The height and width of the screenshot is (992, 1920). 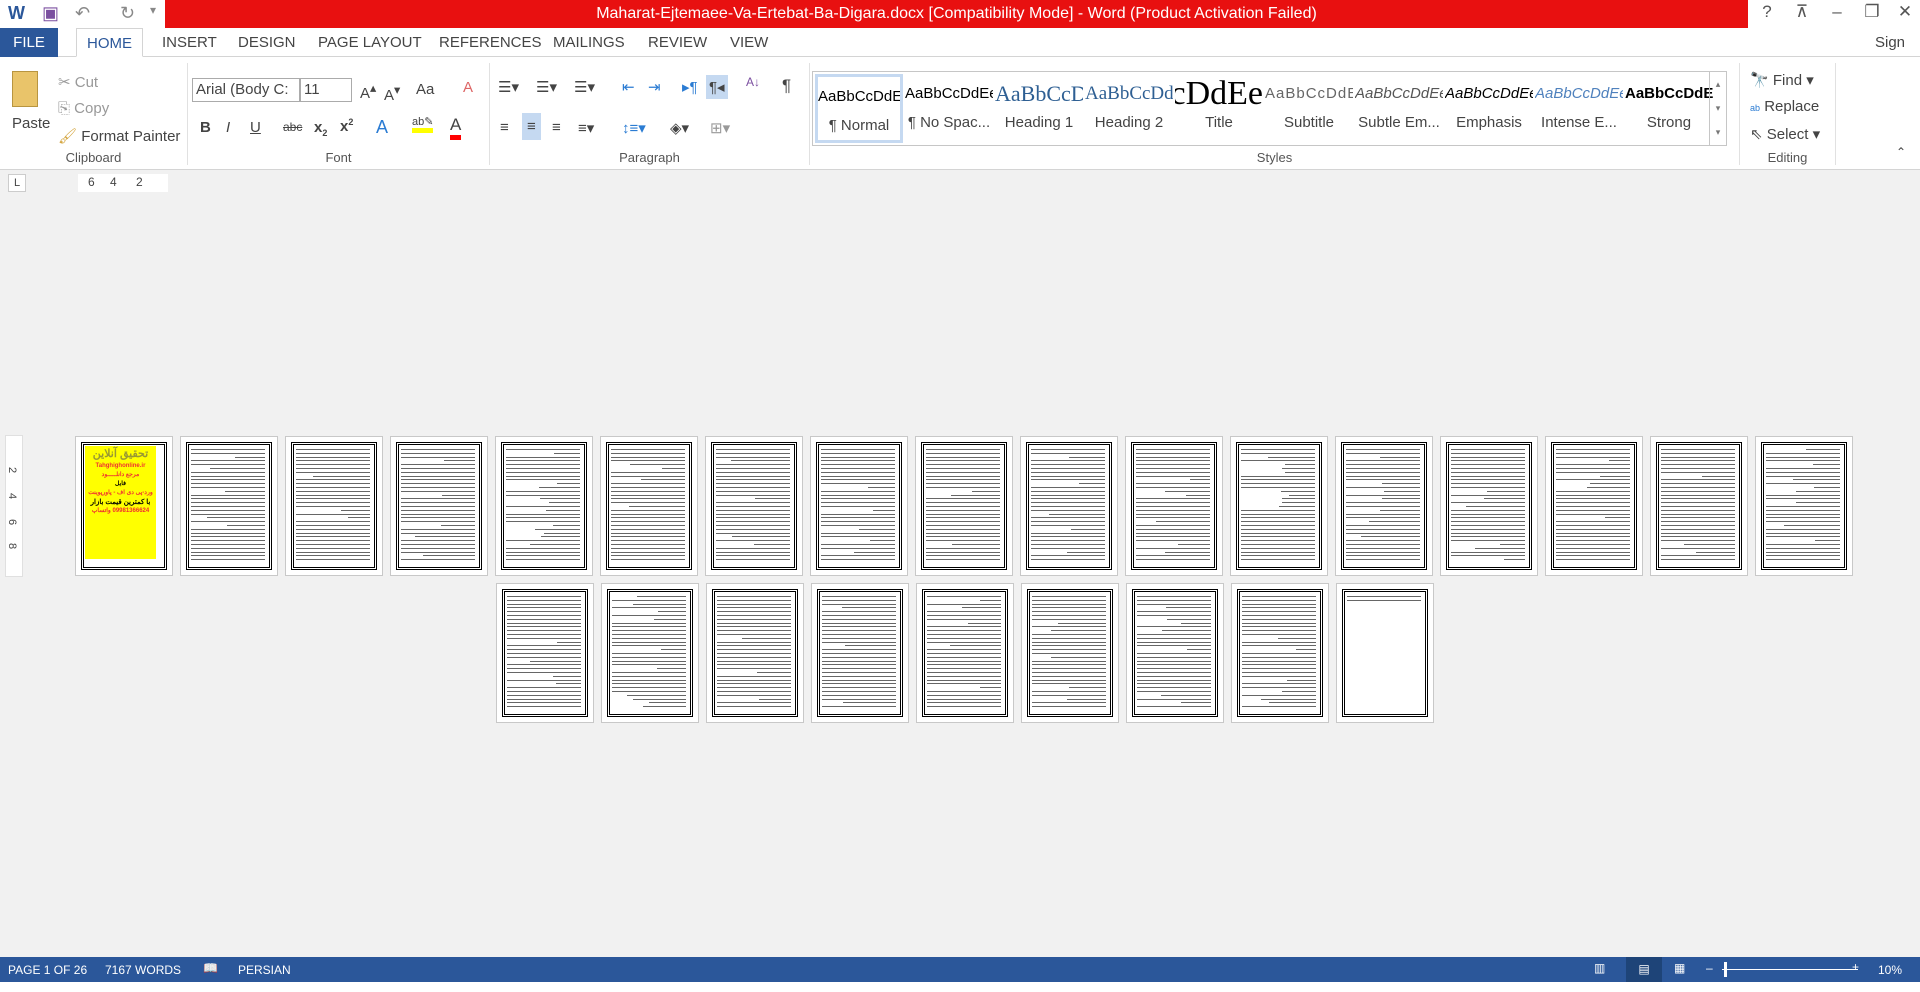 I want to click on ribbon-display-options-icon: ⊼, so click(x=1802, y=12).